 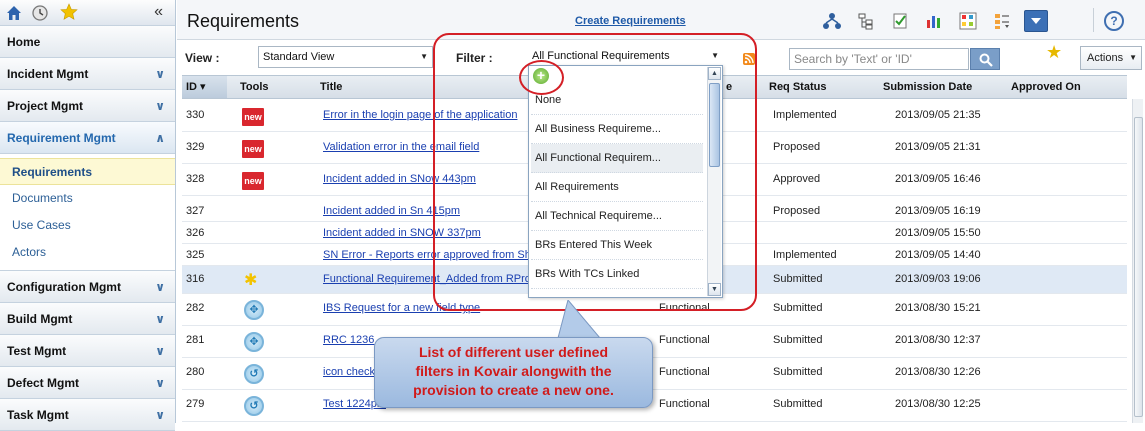 What do you see at coordinates (87, 319) in the screenshot?
I see `nav-build-mgmt: Build Mgmt ∨` at bounding box center [87, 319].